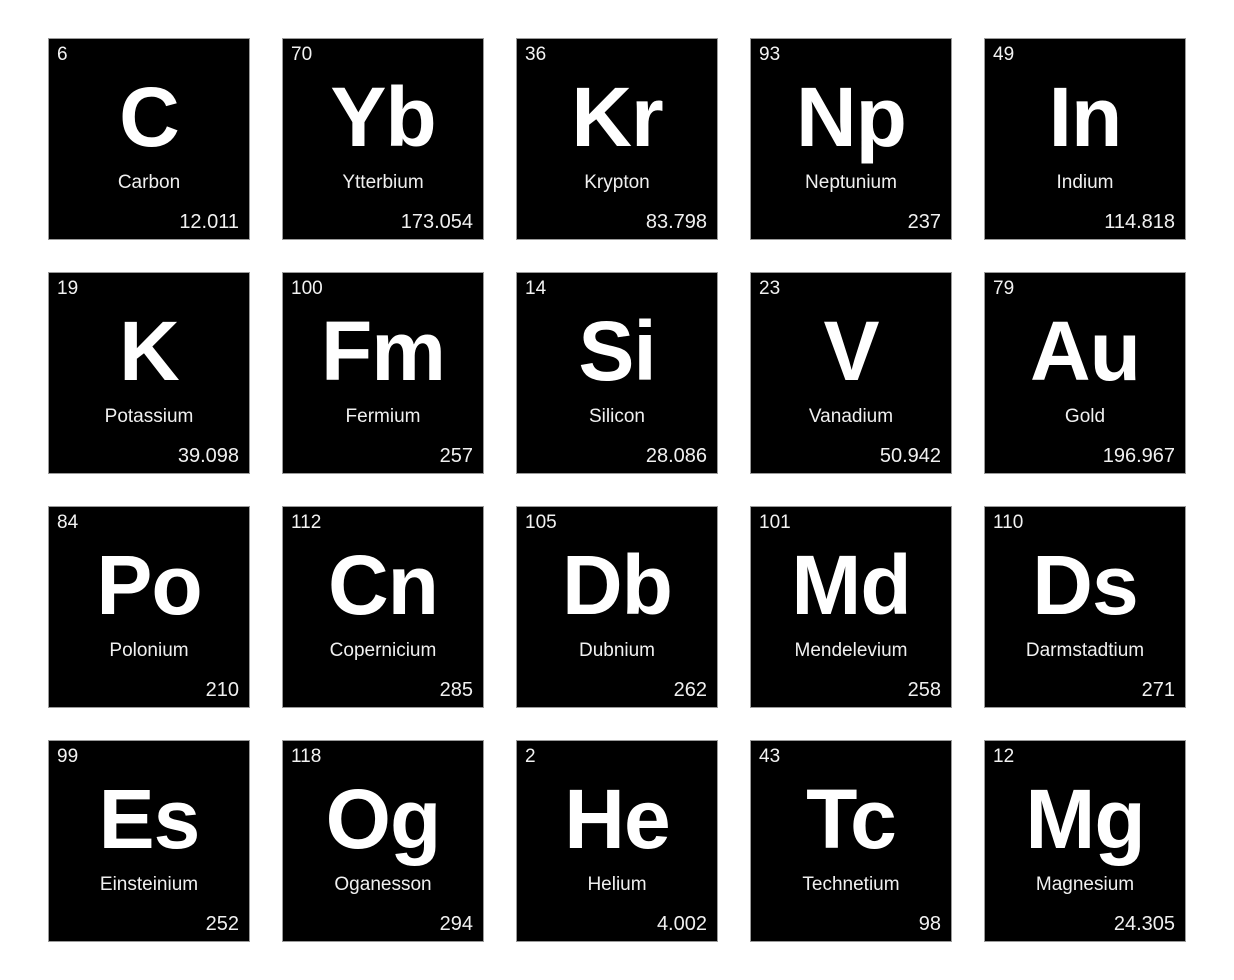  I want to click on element-name: Polonium, so click(149, 650).